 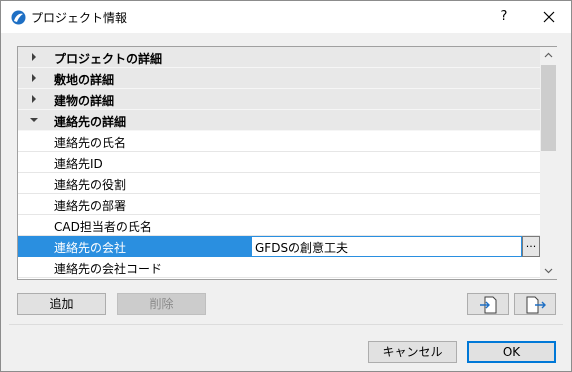 What do you see at coordinates (412, 352) in the screenshot?
I see `cancel-button: キャンセル` at bounding box center [412, 352].